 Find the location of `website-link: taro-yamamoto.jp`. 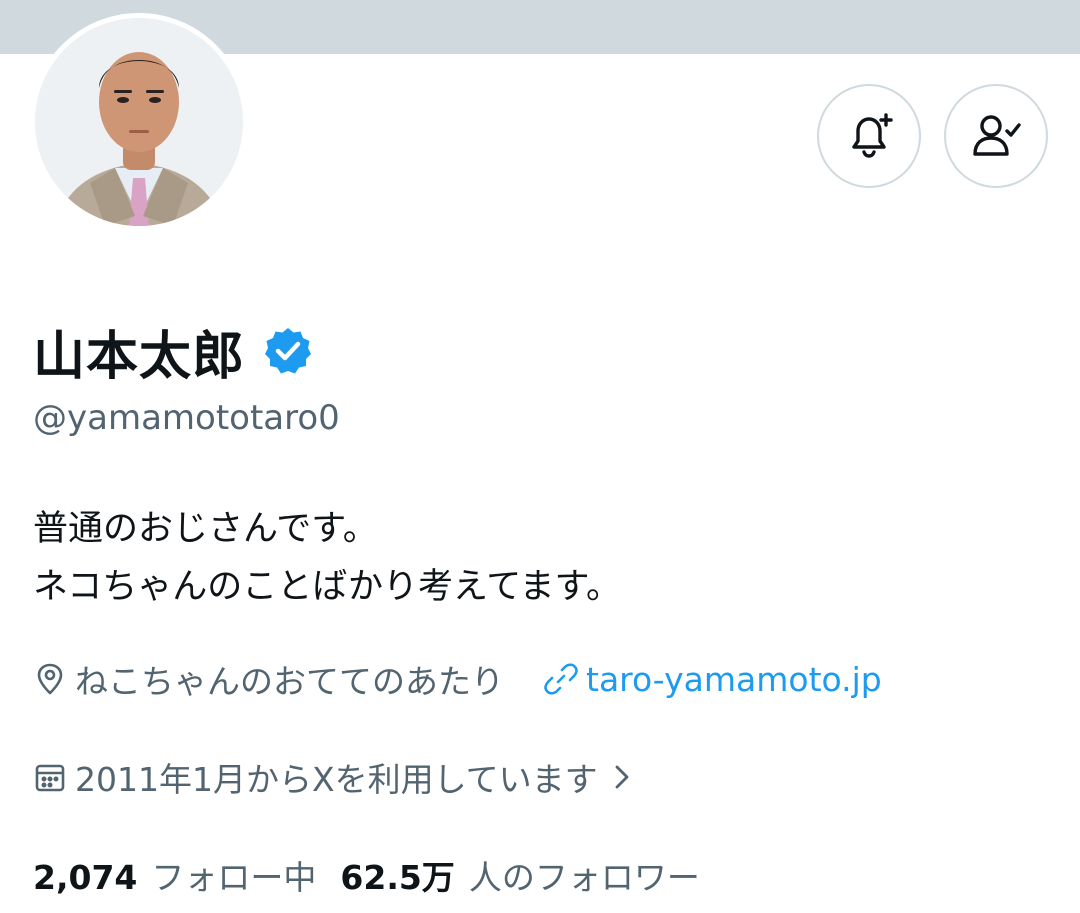

website-link: taro-yamamoto.jp is located at coordinates (713, 679).